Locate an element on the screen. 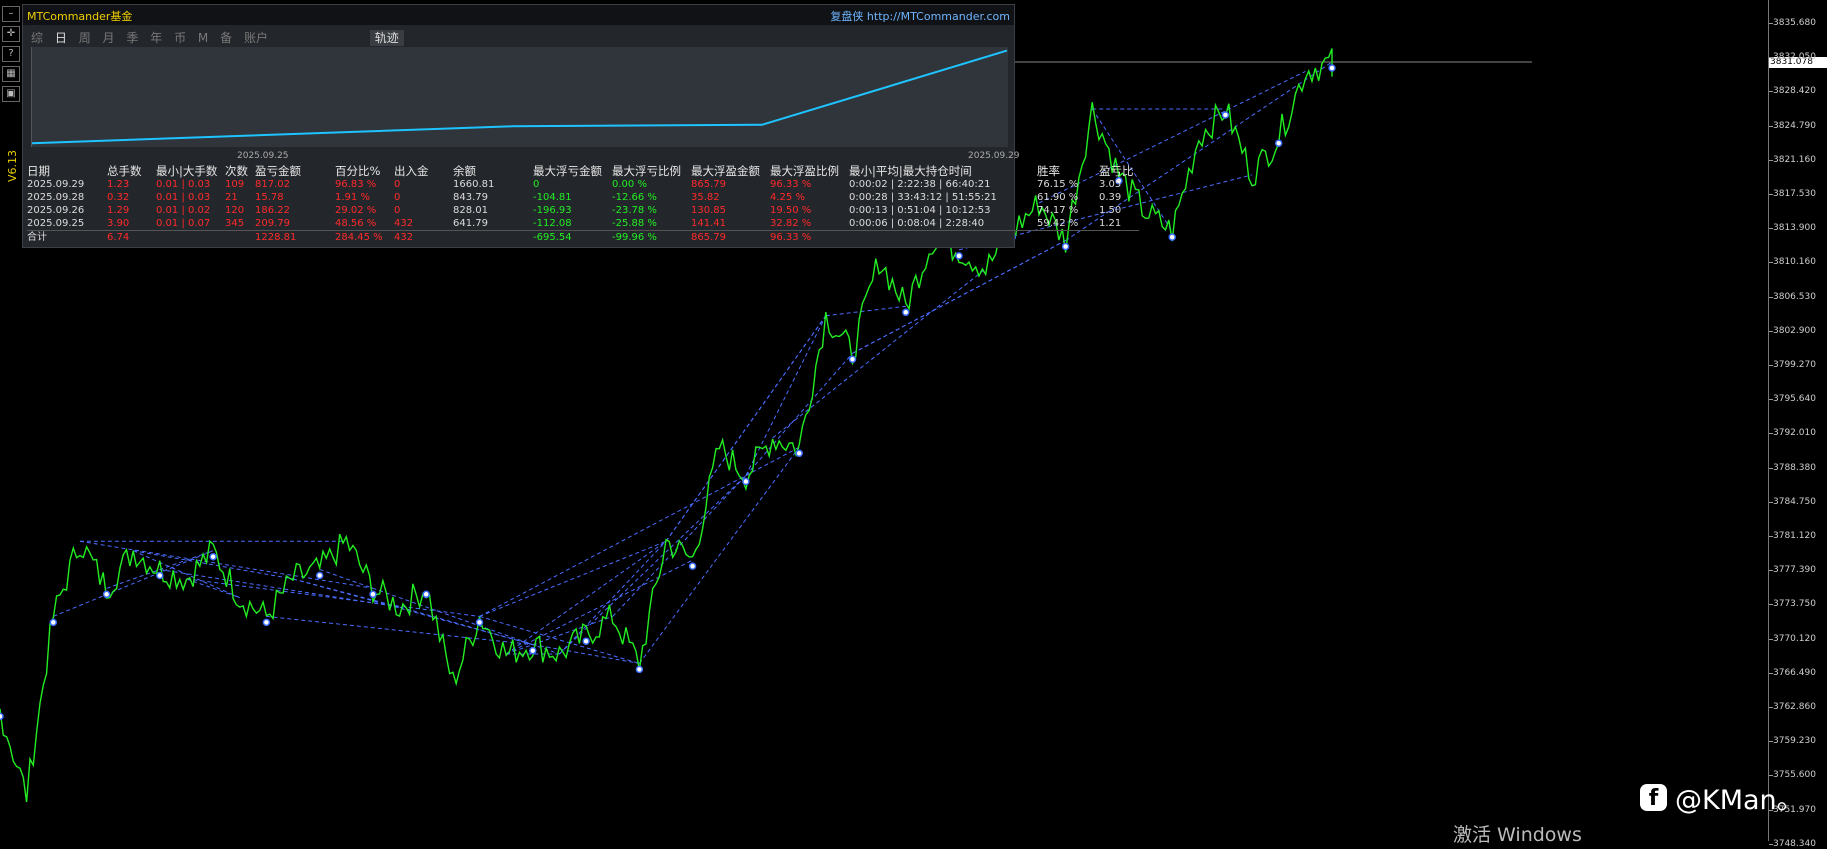  tab-week: 周 is located at coordinates (85, 38).